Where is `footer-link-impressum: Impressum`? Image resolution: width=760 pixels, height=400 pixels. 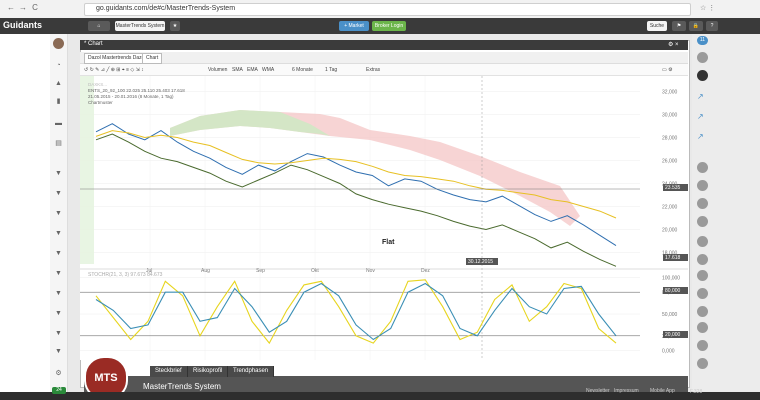 footer-link-impressum: Impressum is located at coordinates (626, 391).